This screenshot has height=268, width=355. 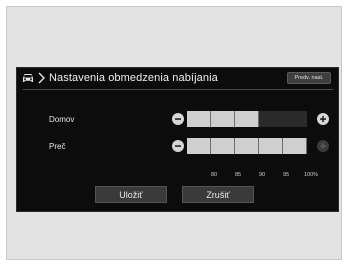 What do you see at coordinates (267, 177) in the screenshot?
I see `scale-ticks: 80 85 90 95 100%` at bounding box center [267, 177].